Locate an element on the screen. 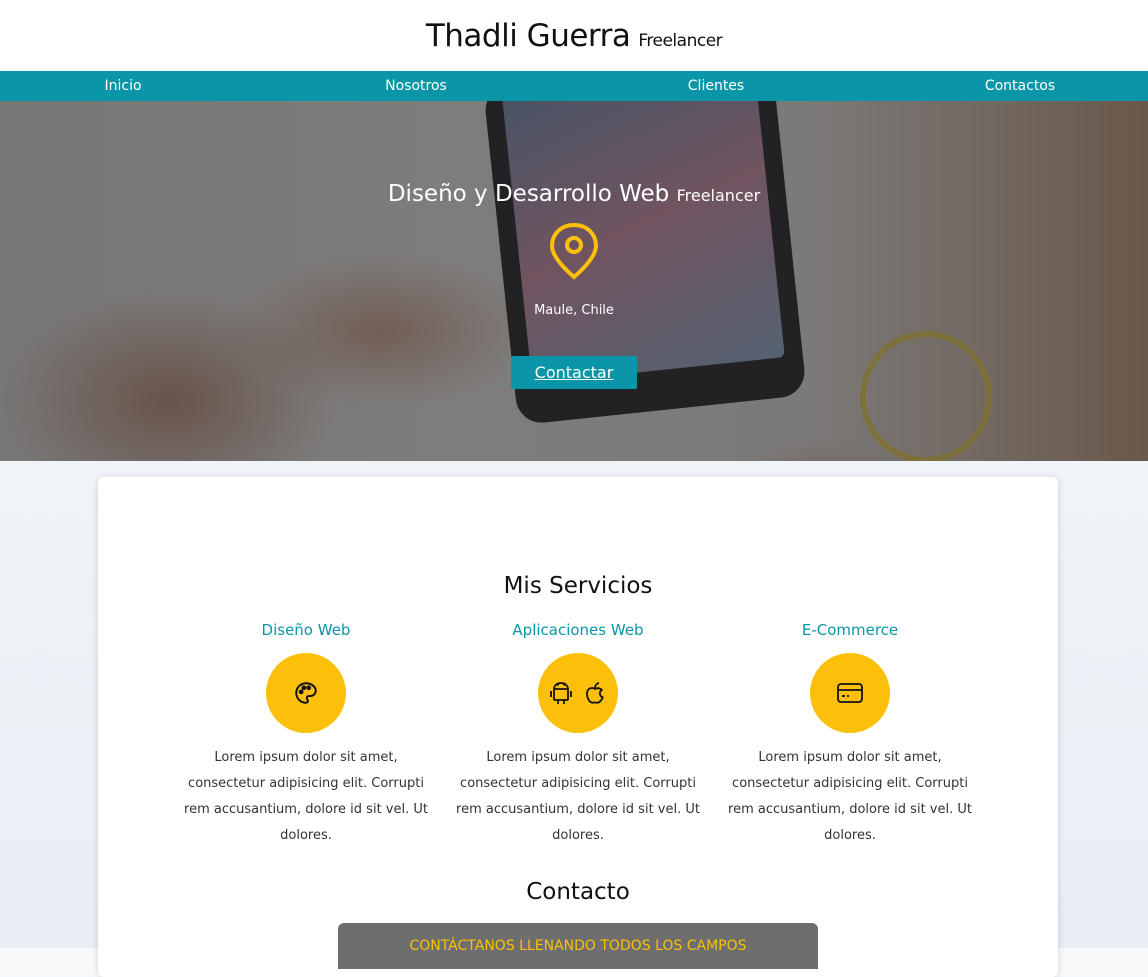  service-name: Diseño Web is located at coordinates (306, 630).